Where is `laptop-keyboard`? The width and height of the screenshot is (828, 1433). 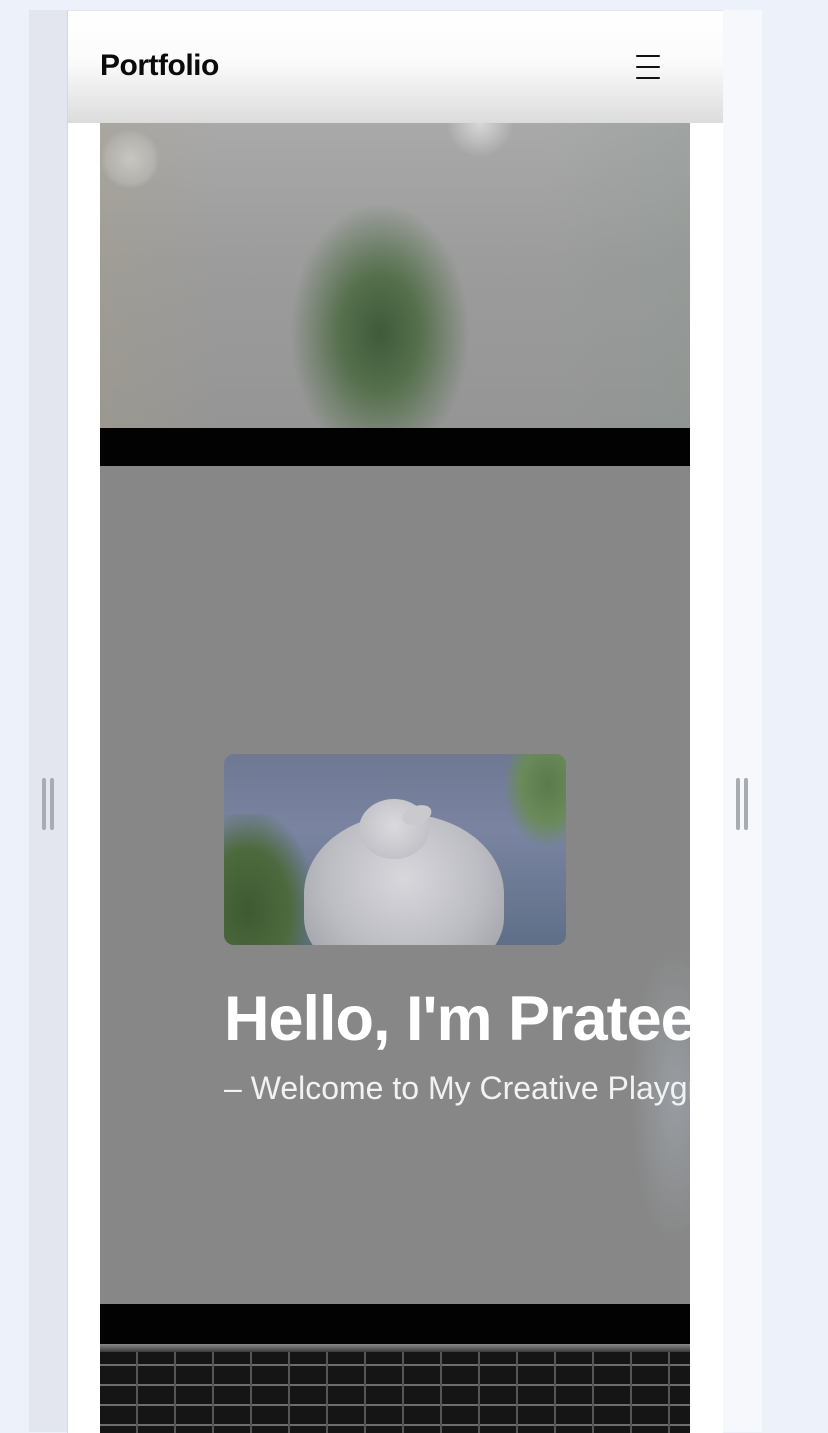 laptop-keyboard is located at coordinates (395, 1388).